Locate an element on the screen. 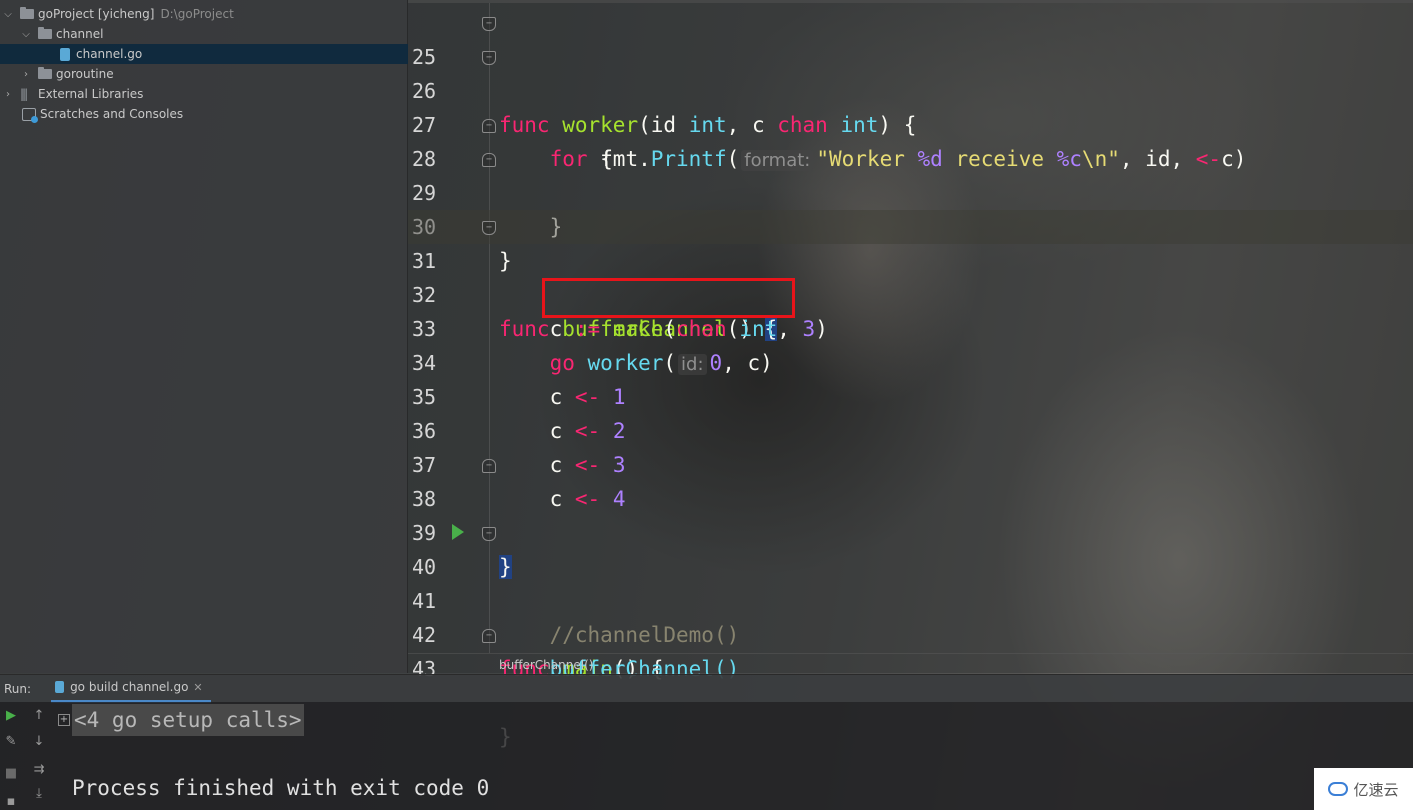  wrench-icon: ✎ is located at coordinates (11, 742).